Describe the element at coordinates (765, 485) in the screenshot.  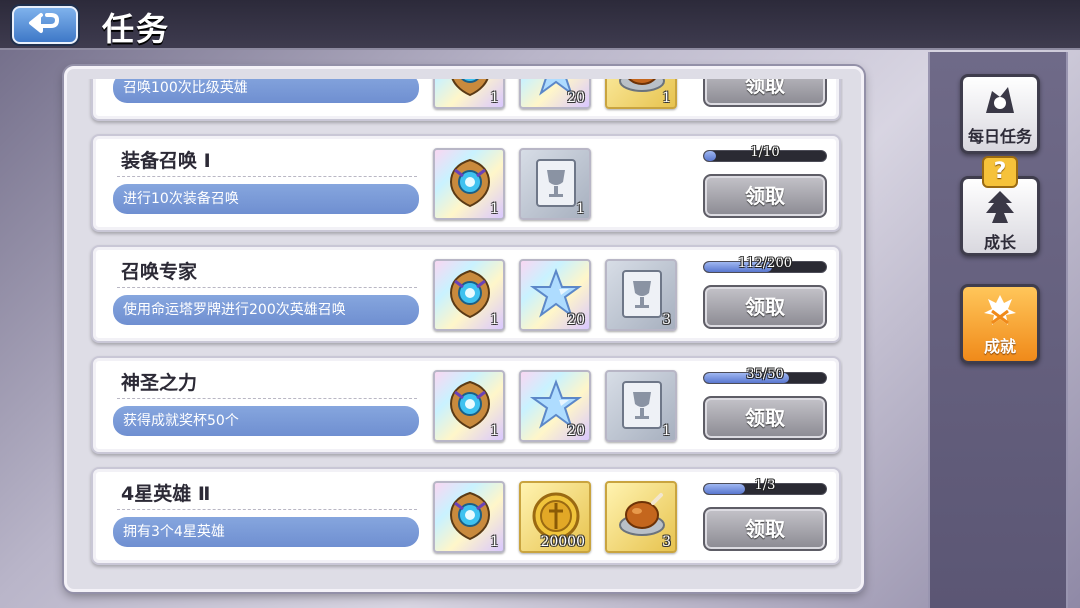
I see `progress-text: 1/3` at that location.